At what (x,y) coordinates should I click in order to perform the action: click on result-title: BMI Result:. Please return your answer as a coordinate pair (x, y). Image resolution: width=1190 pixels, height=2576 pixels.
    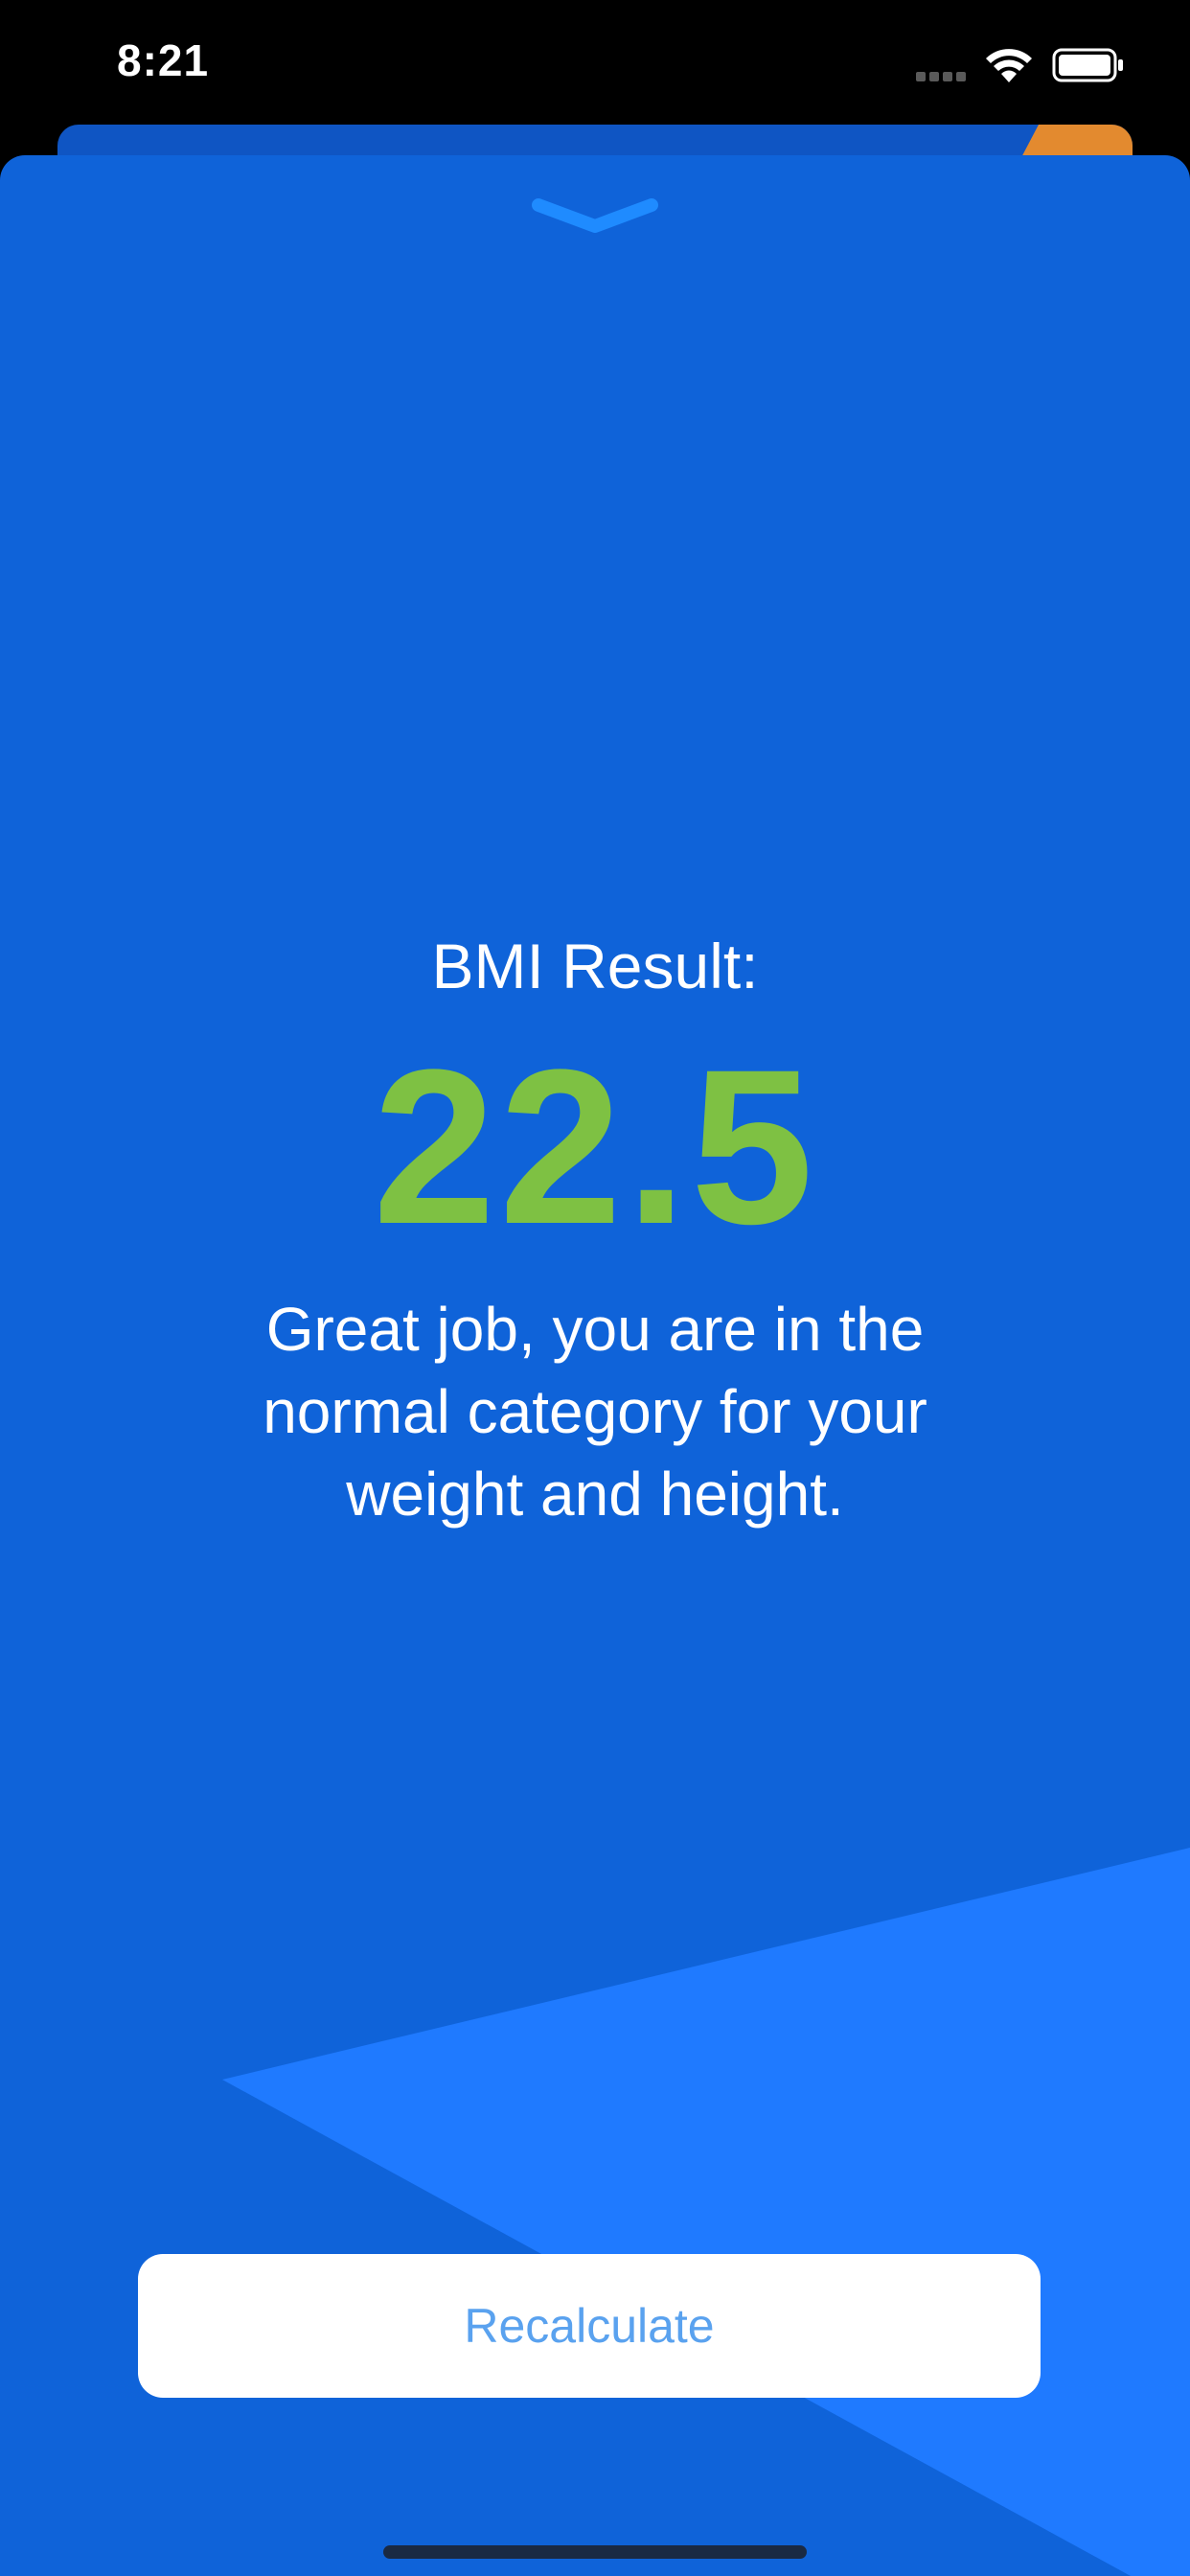
    Looking at the image, I should click on (595, 966).